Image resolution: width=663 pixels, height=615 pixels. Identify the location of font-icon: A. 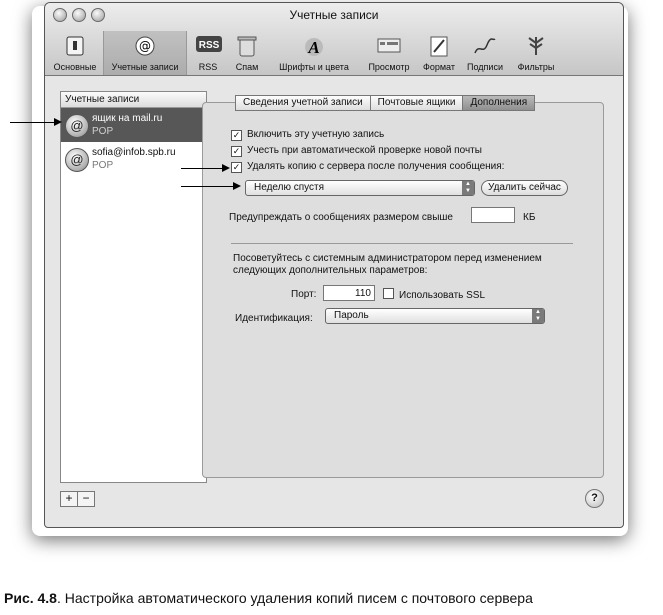
(314, 46).